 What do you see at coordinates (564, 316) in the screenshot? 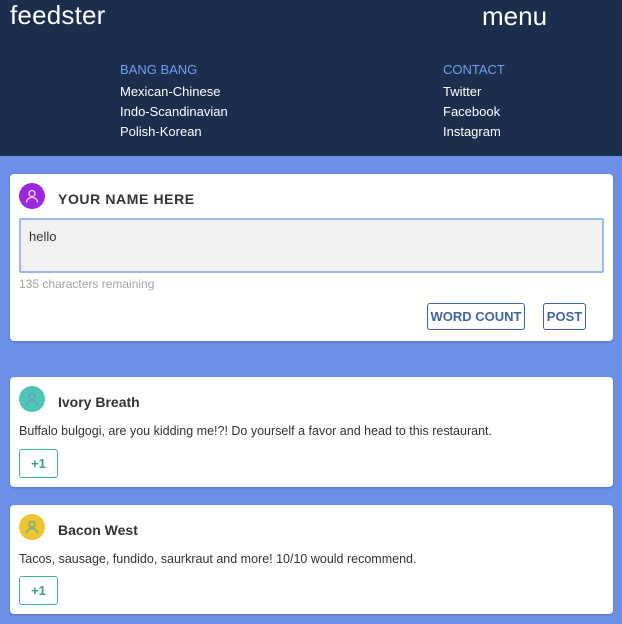
I see `post-button: POST` at bounding box center [564, 316].